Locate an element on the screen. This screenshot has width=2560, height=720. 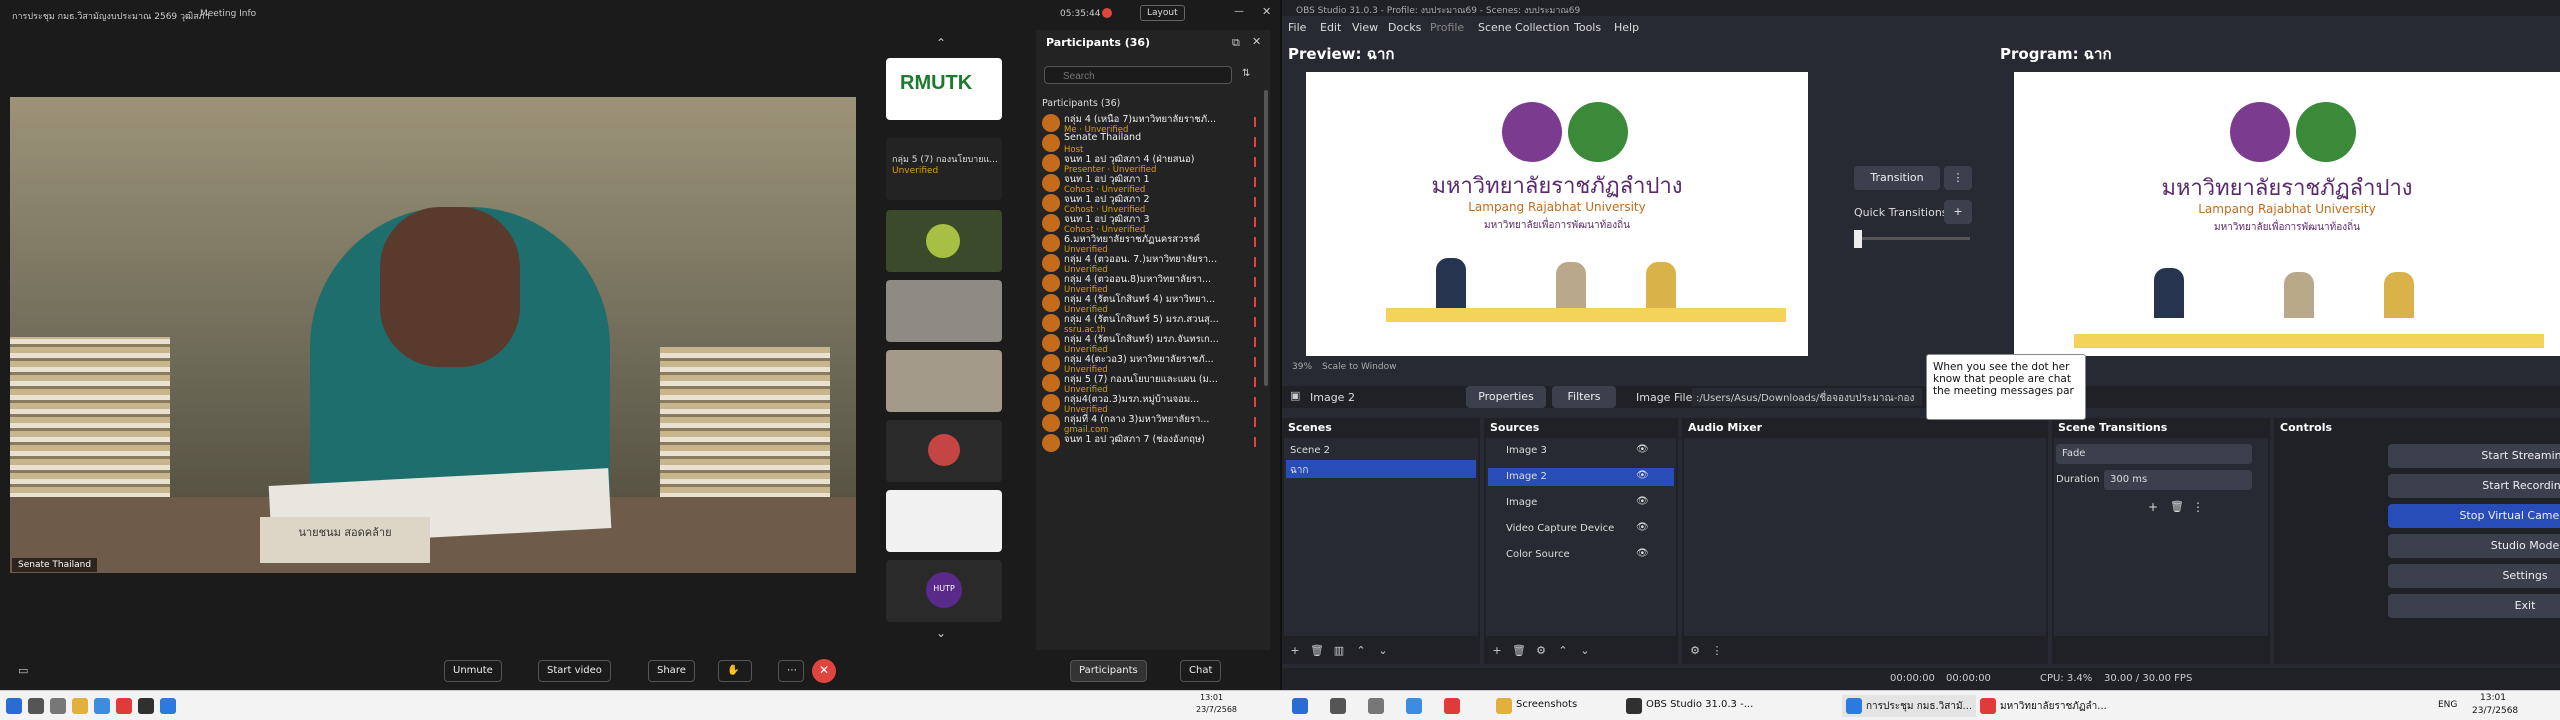
menu-edit: Edit is located at coordinates (1330, 27).